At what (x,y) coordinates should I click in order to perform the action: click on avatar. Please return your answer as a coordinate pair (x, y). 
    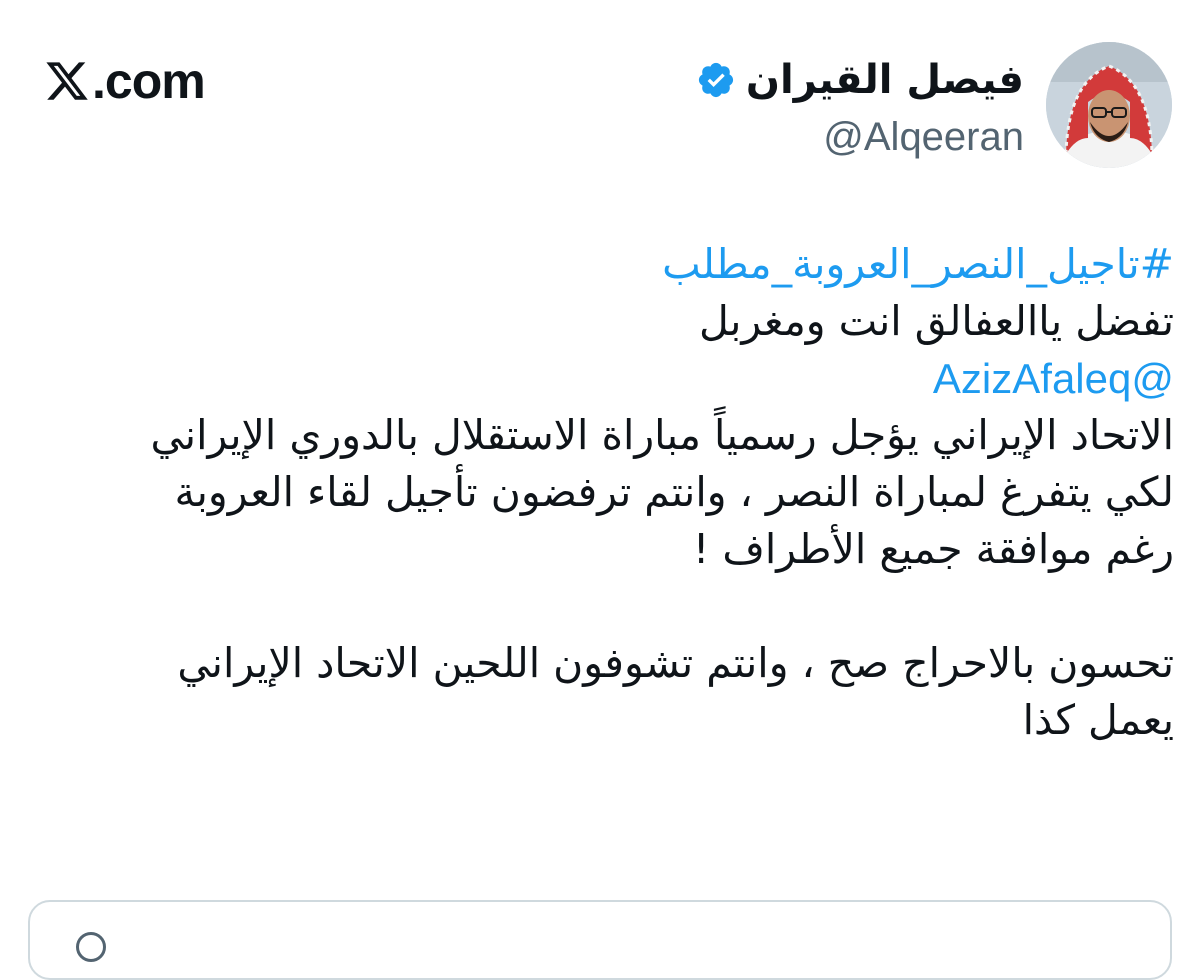
    Looking at the image, I should click on (1109, 105).